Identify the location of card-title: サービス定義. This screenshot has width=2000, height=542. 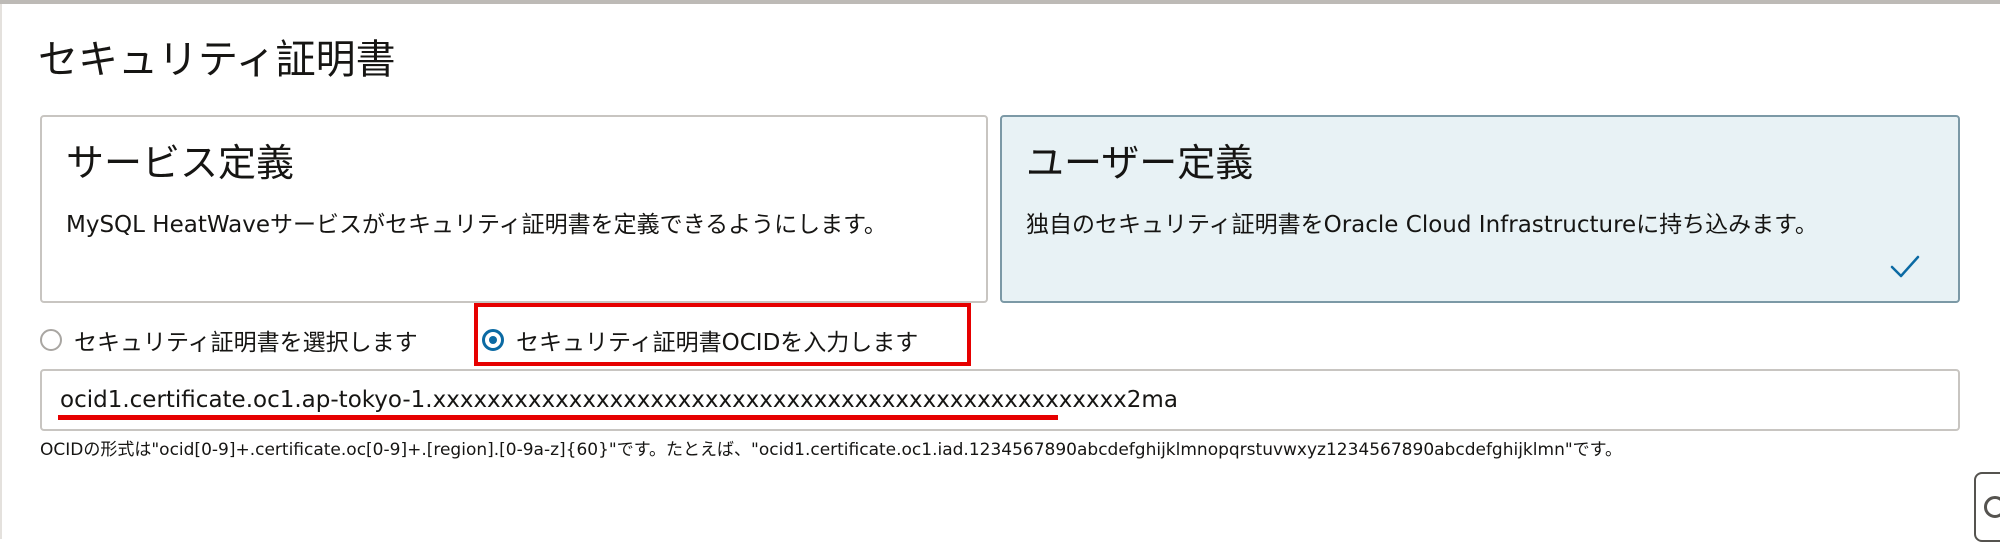
(180, 163).